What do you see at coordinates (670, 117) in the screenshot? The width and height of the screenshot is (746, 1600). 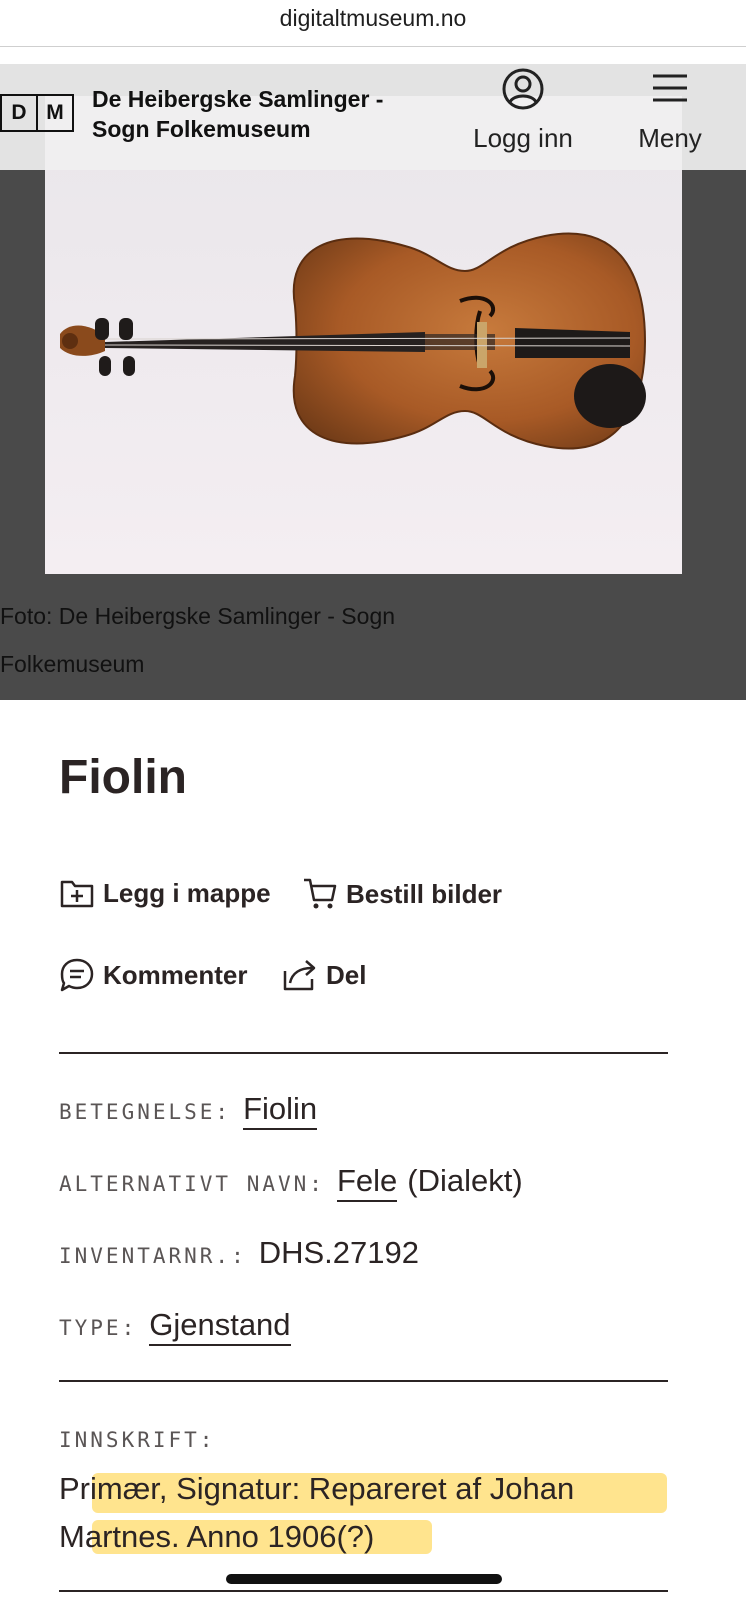 I see `menu-button: Meny` at bounding box center [670, 117].